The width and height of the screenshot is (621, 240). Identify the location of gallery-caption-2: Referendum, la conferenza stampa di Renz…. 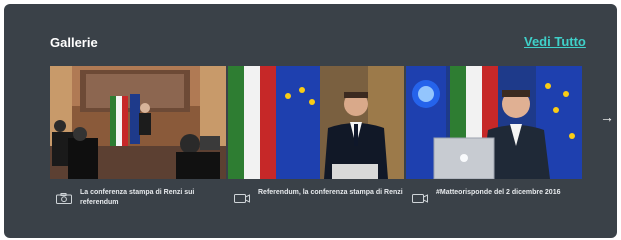
(319, 203).